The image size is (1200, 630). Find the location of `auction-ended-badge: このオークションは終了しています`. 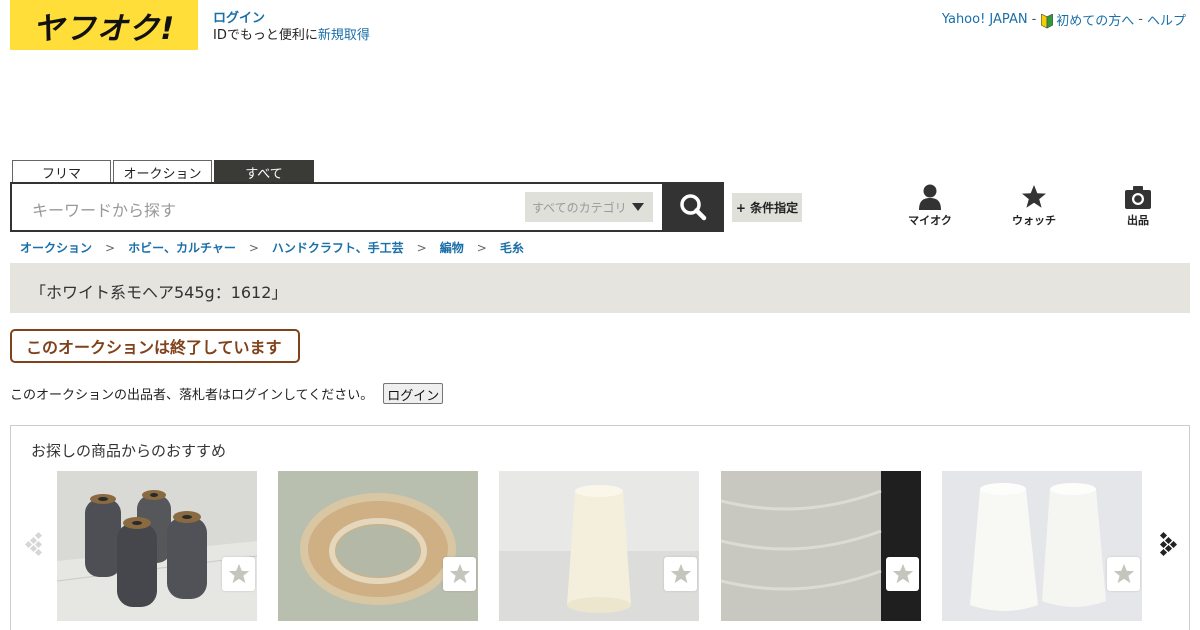

auction-ended-badge: このオークションは終了しています is located at coordinates (155, 346).